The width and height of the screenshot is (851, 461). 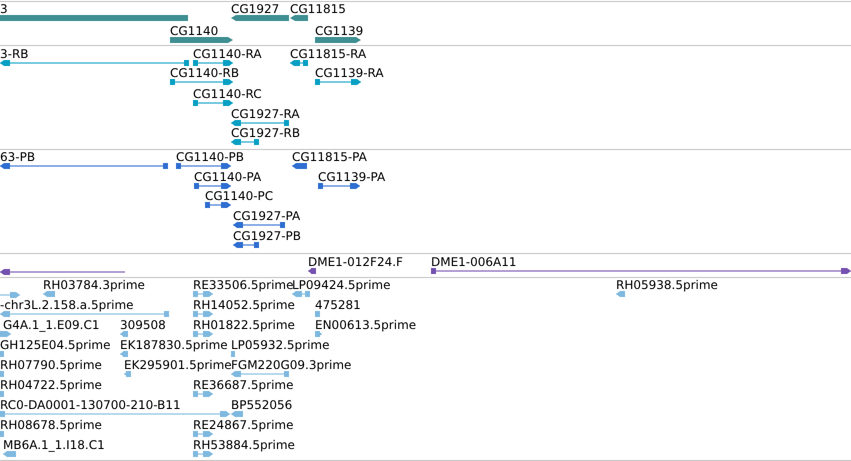 I want to click on feature-label: RH07790.5prime, so click(x=51, y=365).